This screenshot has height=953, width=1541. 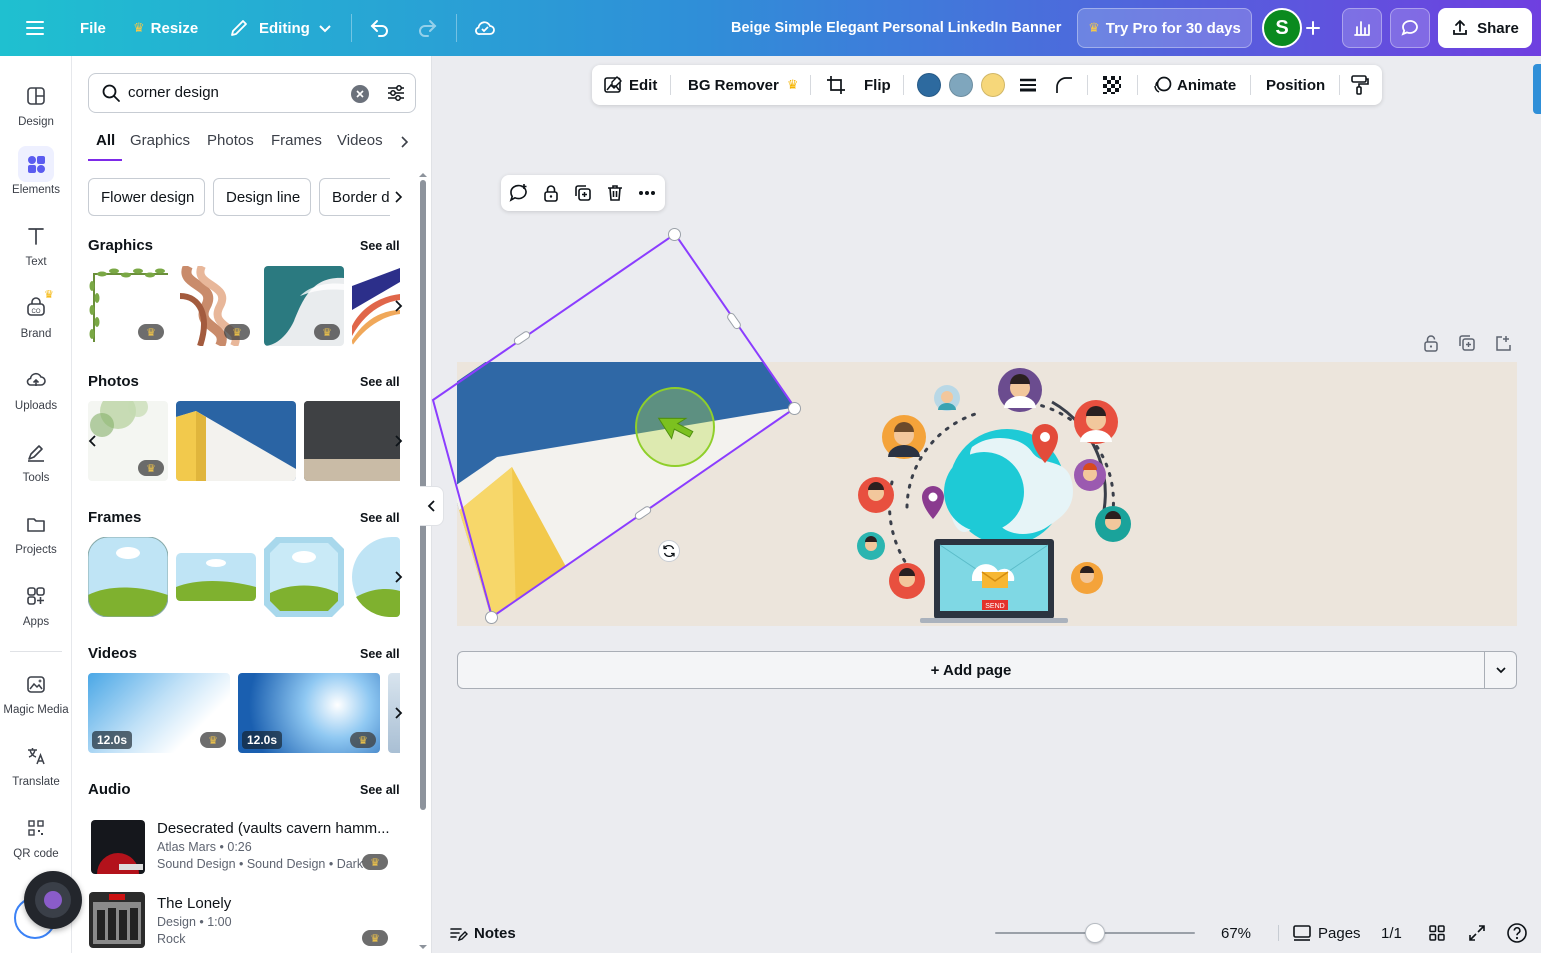 I want to click on pages-button: Pages, so click(x=1326, y=933).